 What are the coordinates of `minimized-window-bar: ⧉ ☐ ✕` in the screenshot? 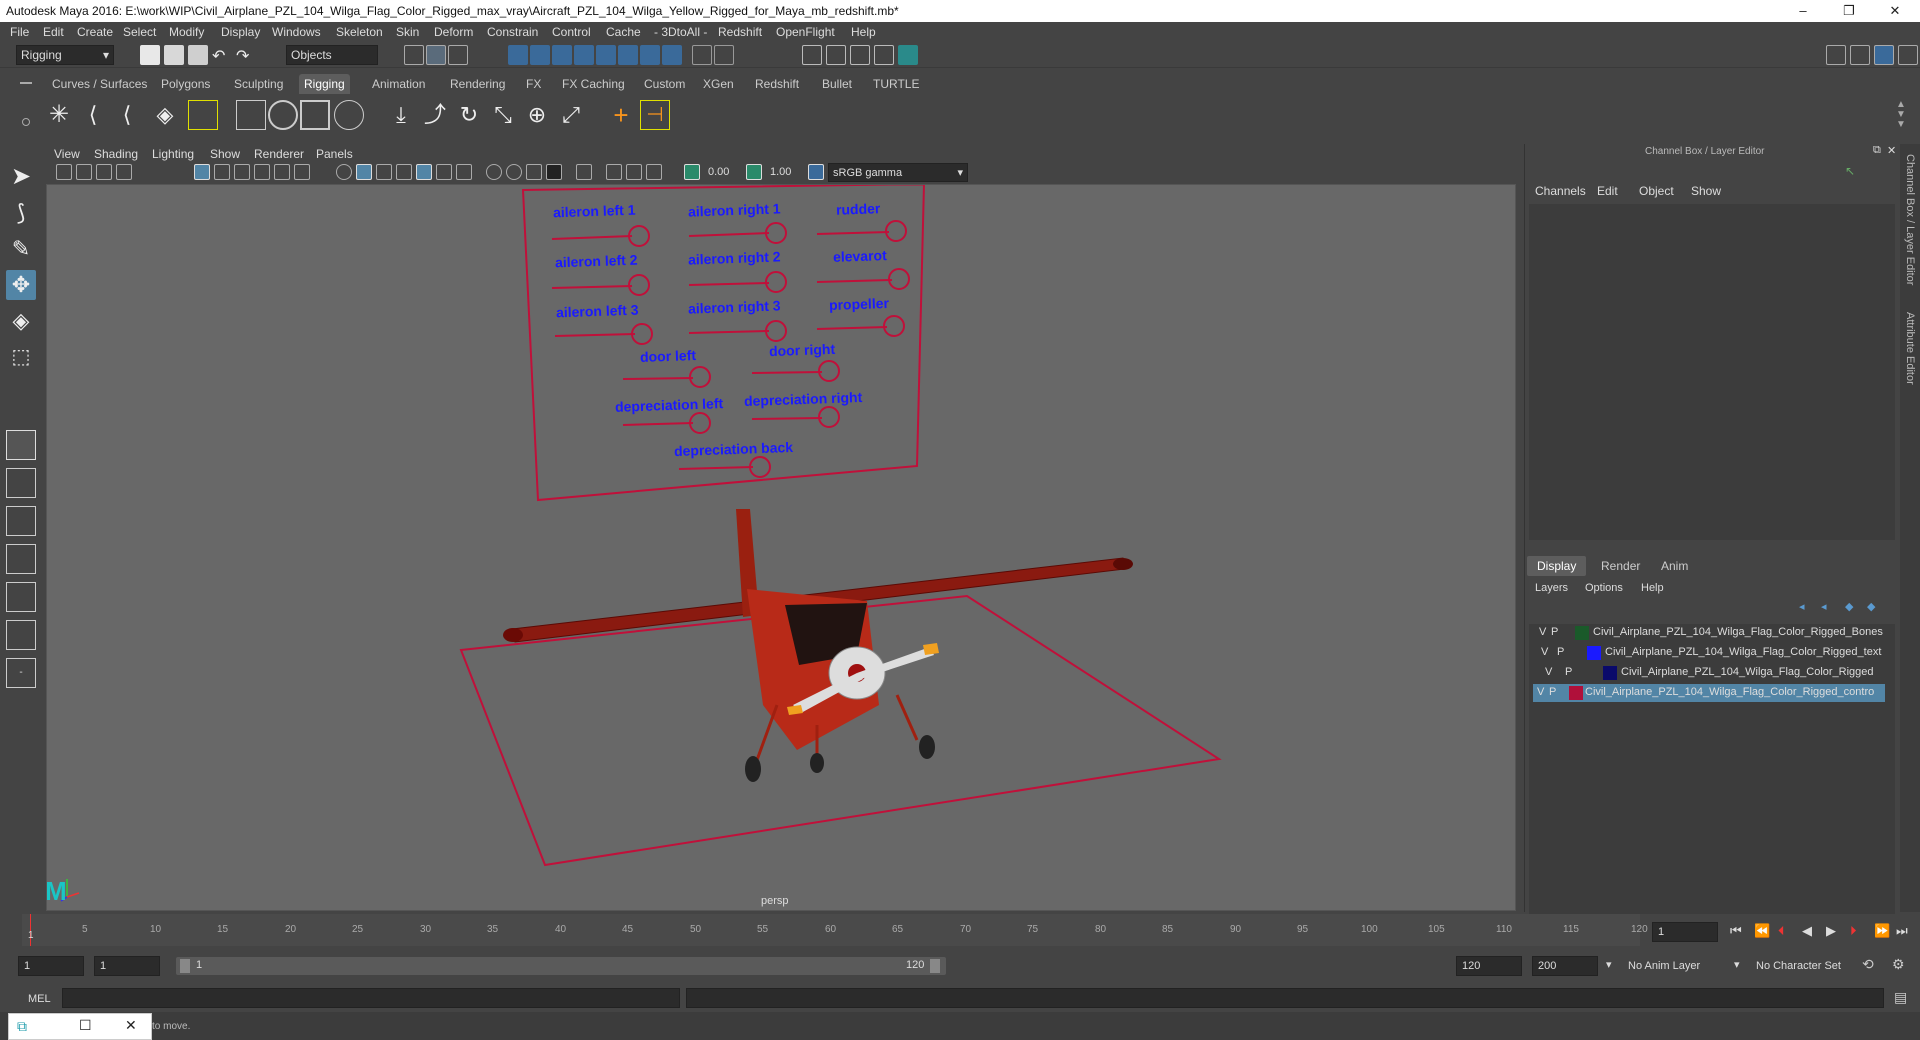 It's located at (80, 1026).